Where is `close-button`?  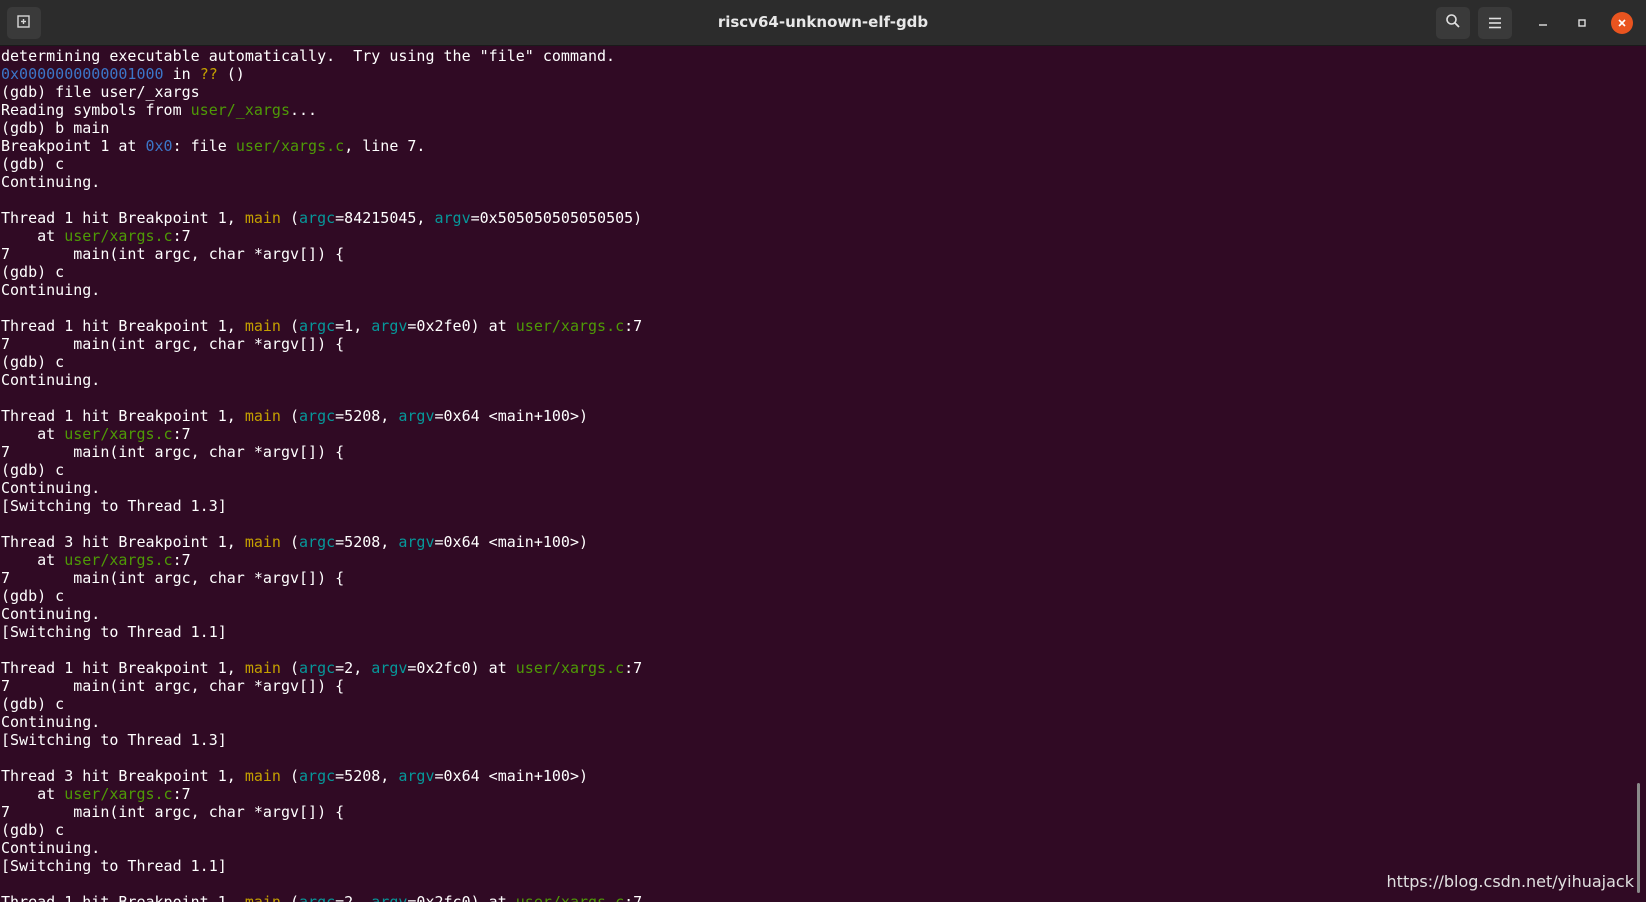
close-button is located at coordinates (1622, 23).